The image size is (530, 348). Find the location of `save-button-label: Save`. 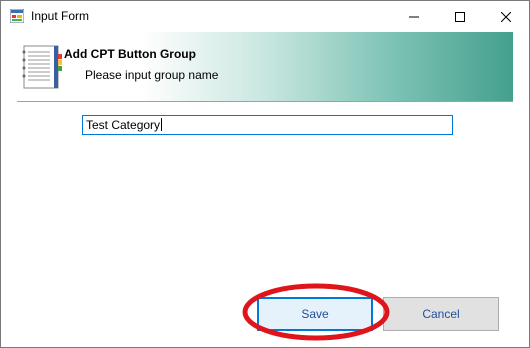

save-button-label: Save is located at coordinates (315, 314).